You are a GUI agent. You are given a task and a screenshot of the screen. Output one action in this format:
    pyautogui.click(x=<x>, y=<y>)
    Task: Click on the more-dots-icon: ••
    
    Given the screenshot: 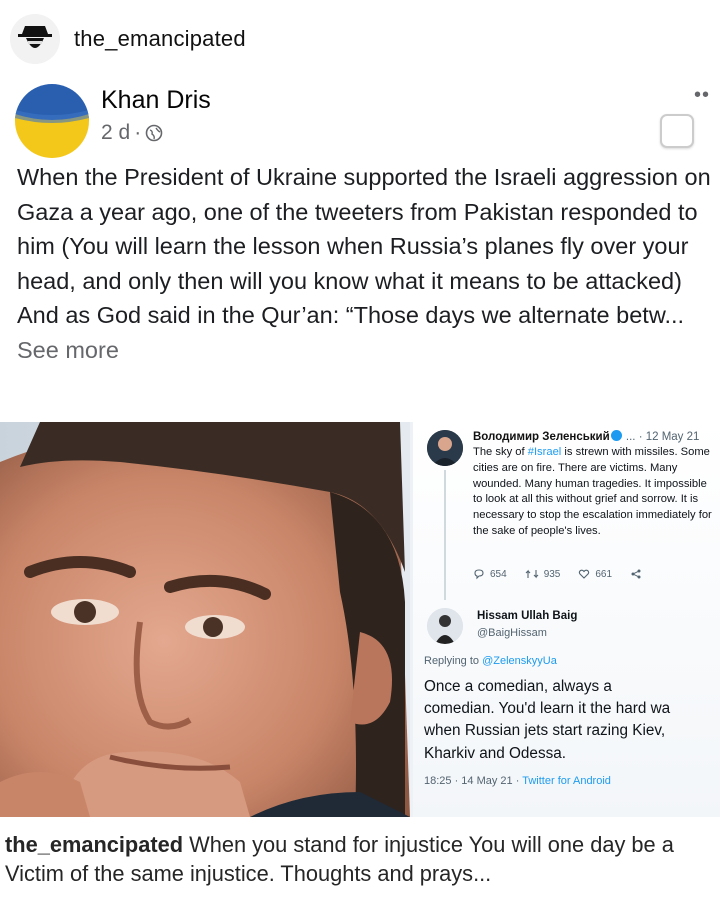 What is the action you would take?
    pyautogui.click(x=702, y=95)
    